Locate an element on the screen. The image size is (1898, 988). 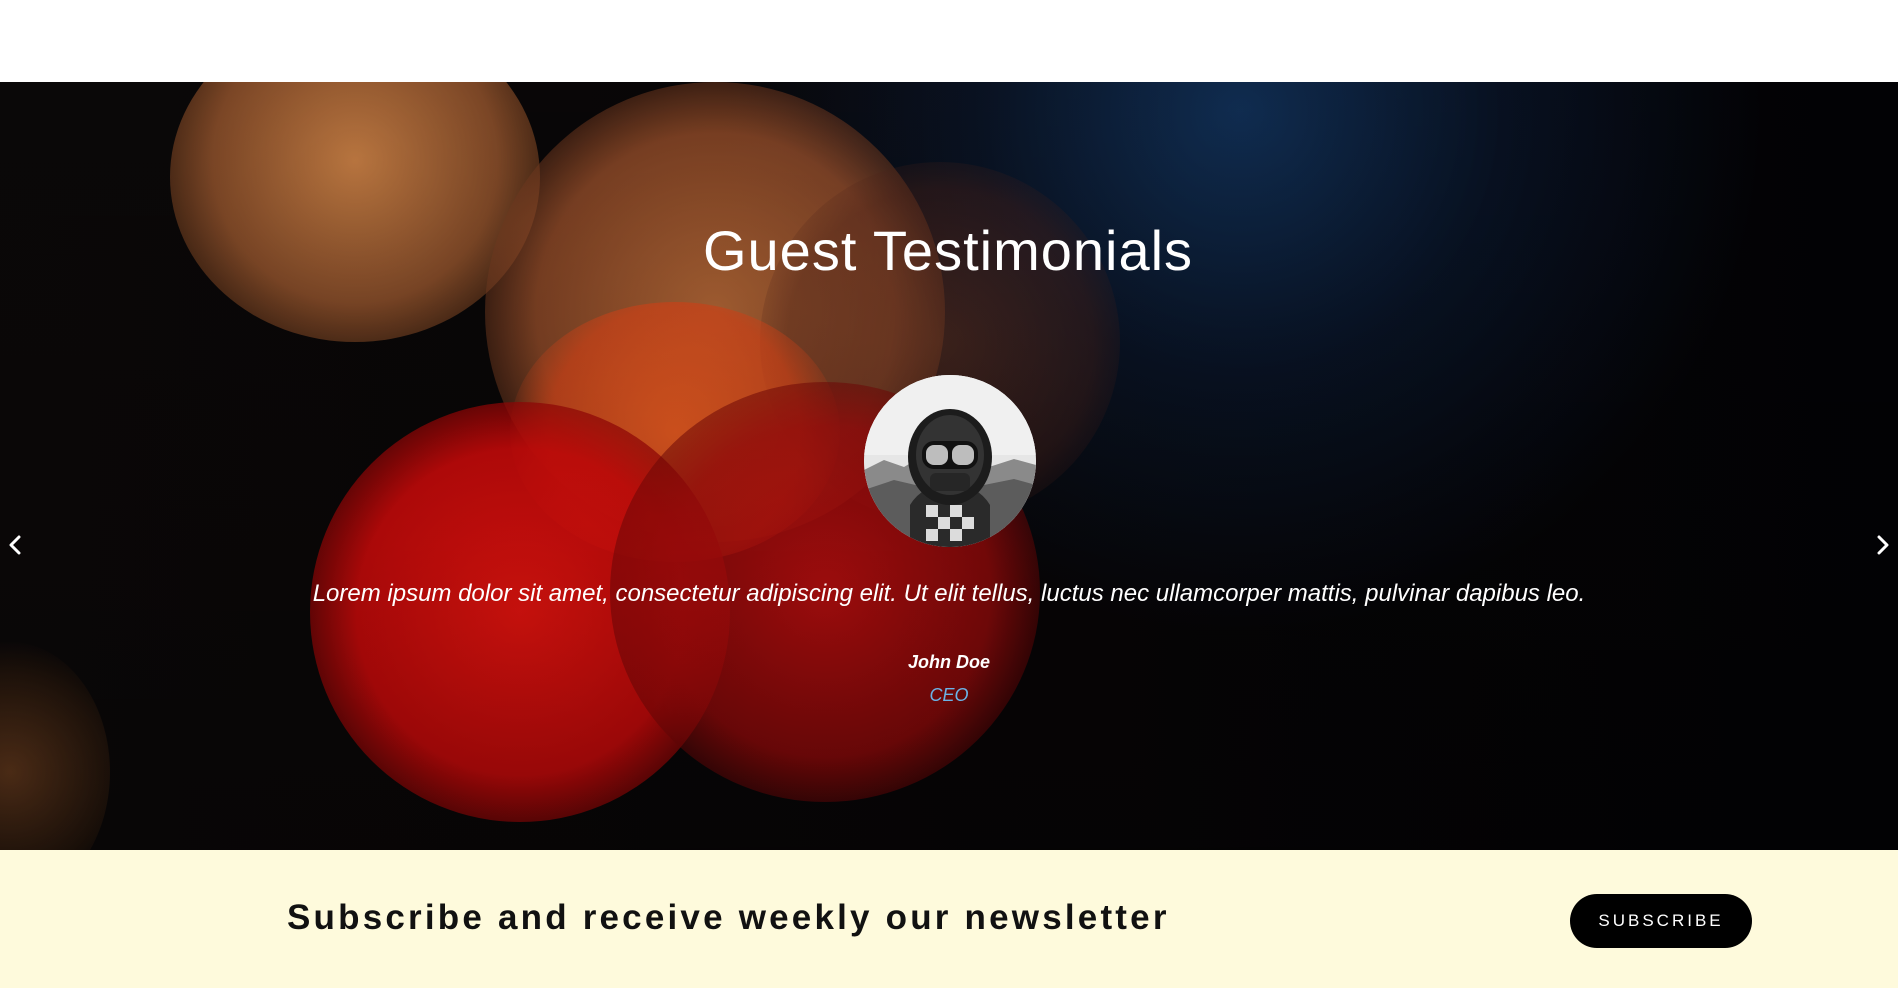
carousel-prev-button is located at coordinates (15, 545).